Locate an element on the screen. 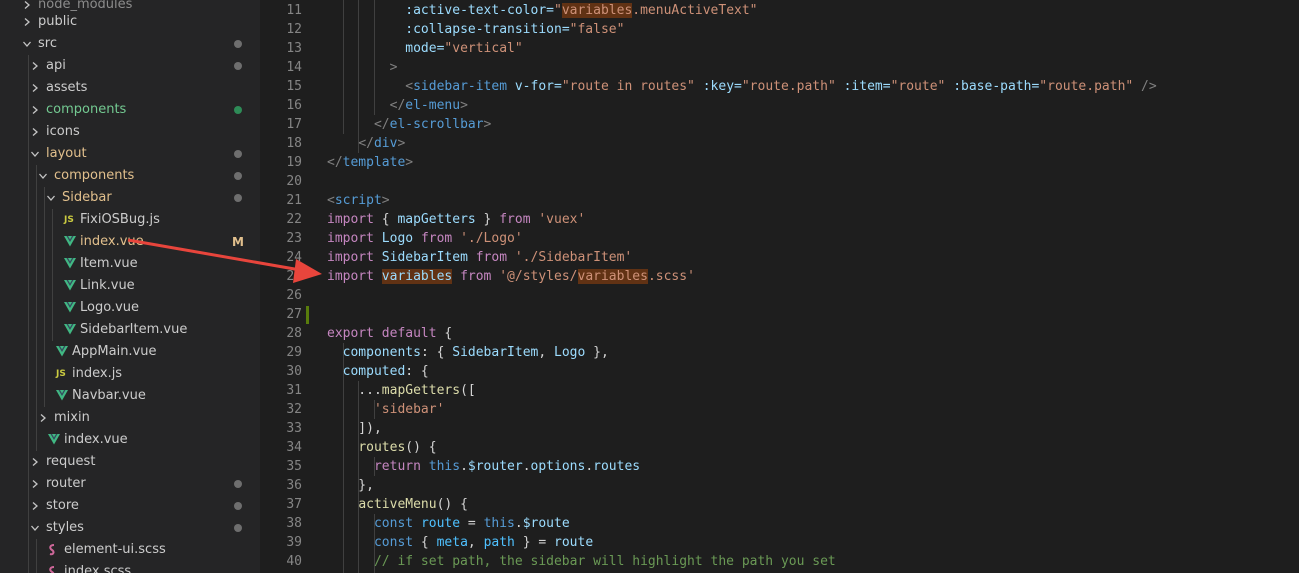  code-line: 20 is located at coordinates (779, 181).